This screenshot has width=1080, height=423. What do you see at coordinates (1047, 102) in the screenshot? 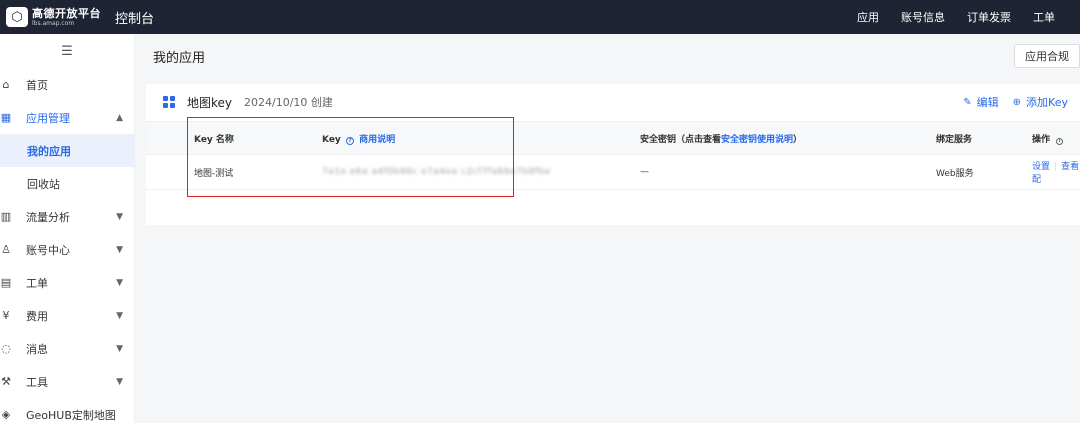
I see `add-key-label: 添加Key` at bounding box center [1047, 102].